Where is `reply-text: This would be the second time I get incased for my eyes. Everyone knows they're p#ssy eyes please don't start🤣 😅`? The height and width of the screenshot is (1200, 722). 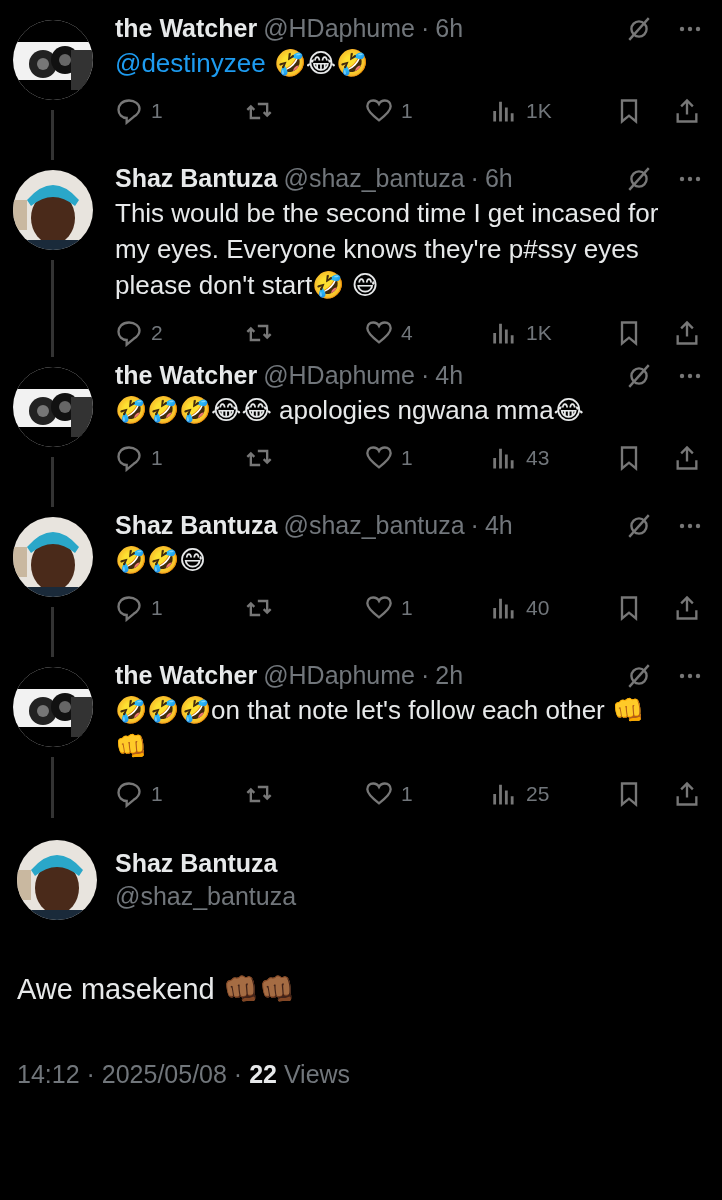 reply-text: This would be the second time I get incased for my eyes. Everyone knows they're p#ssy eyes please don't start🤣 😅 is located at coordinates (387, 249).